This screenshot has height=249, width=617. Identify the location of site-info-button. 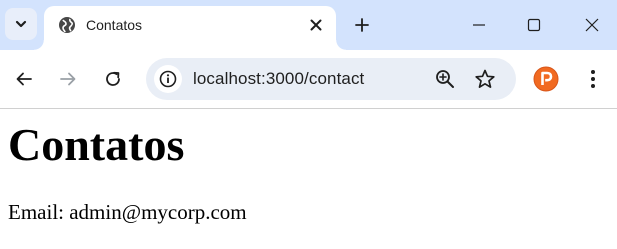
(168, 79).